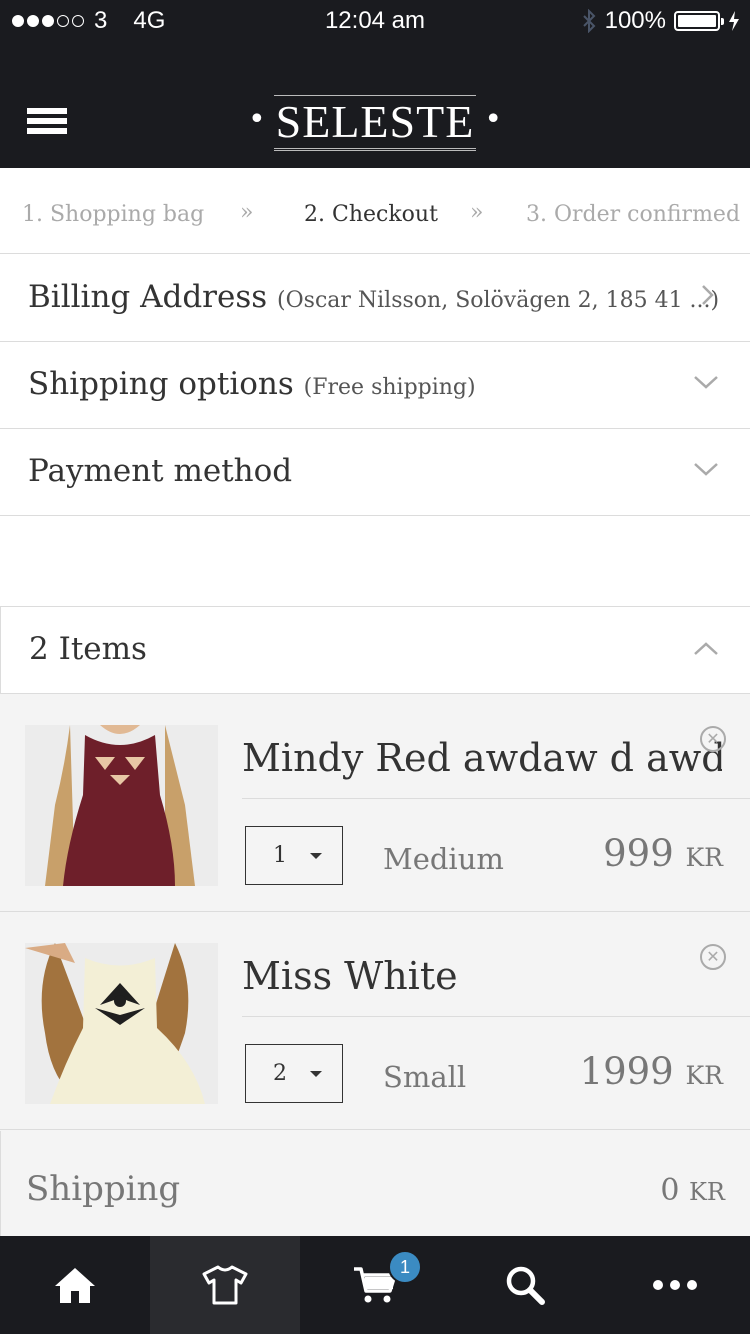 The width and height of the screenshot is (750, 1334). I want to click on quantity-select: 1, so click(294, 855).